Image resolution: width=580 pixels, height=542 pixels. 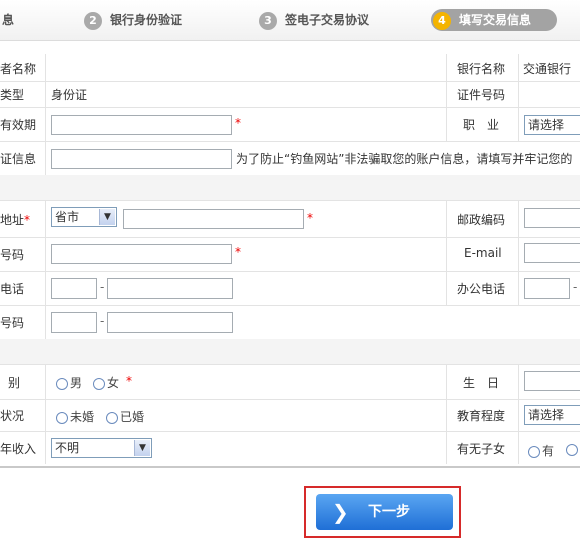 I want to click on postcode-input, so click(x=552, y=218).